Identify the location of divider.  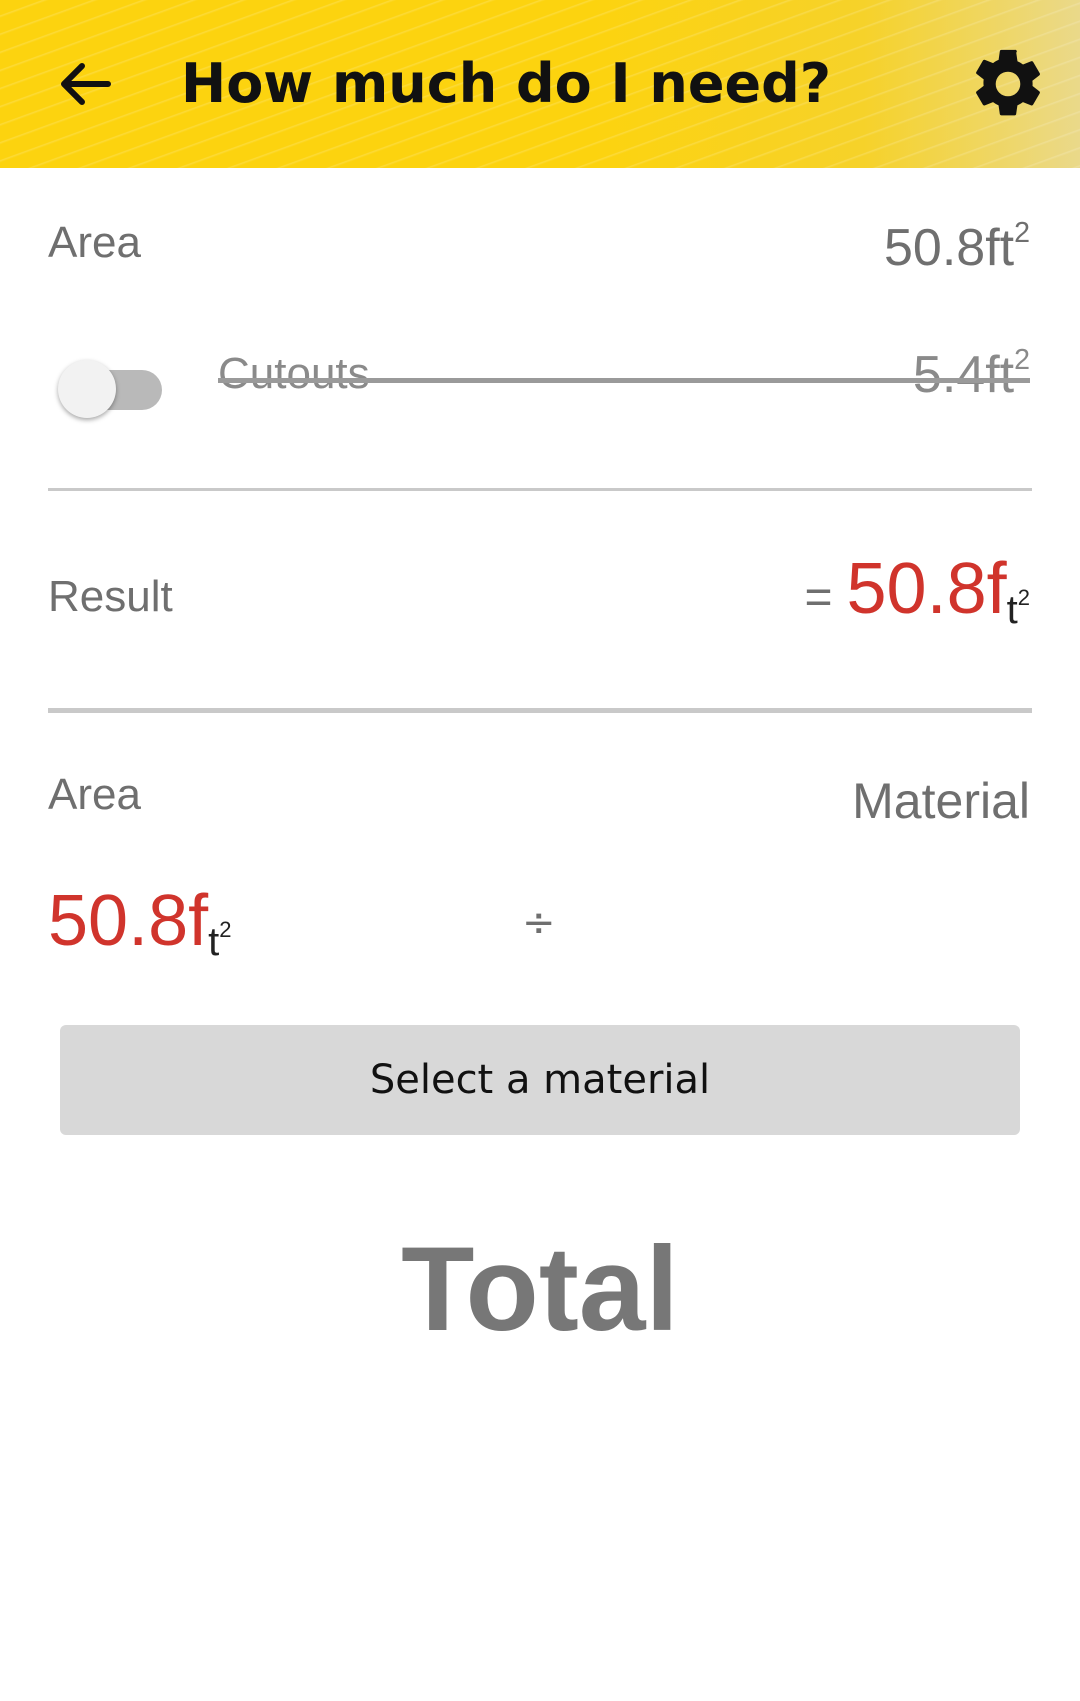
(540, 489).